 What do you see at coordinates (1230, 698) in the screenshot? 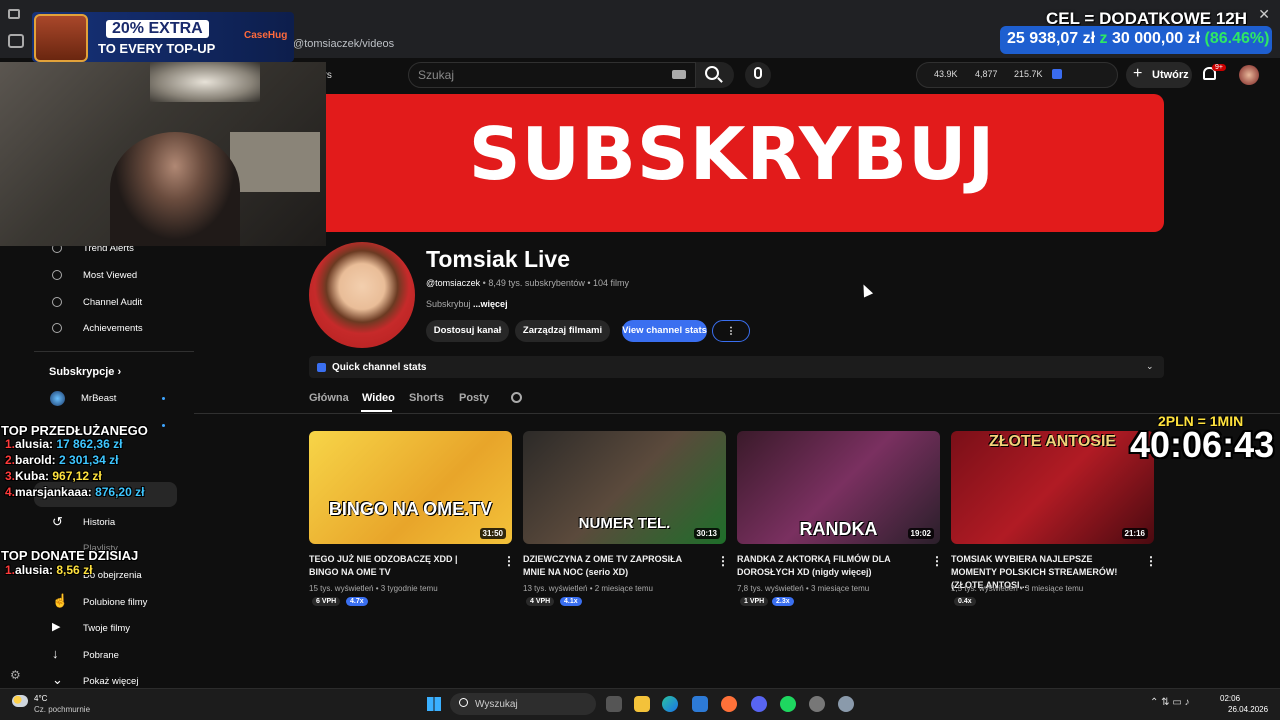
I see `clock-time: 02:06` at bounding box center [1230, 698].